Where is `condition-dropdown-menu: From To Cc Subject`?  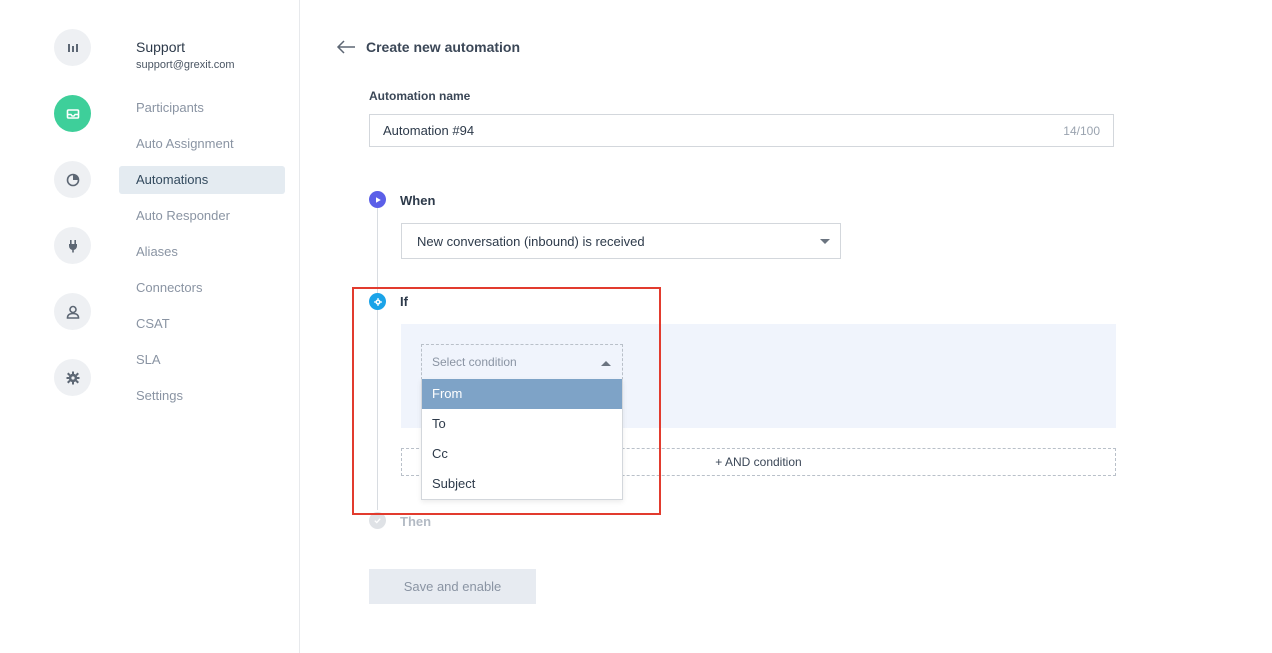 condition-dropdown-menu: From To Cc Subject is located at coordinates (522, 439).